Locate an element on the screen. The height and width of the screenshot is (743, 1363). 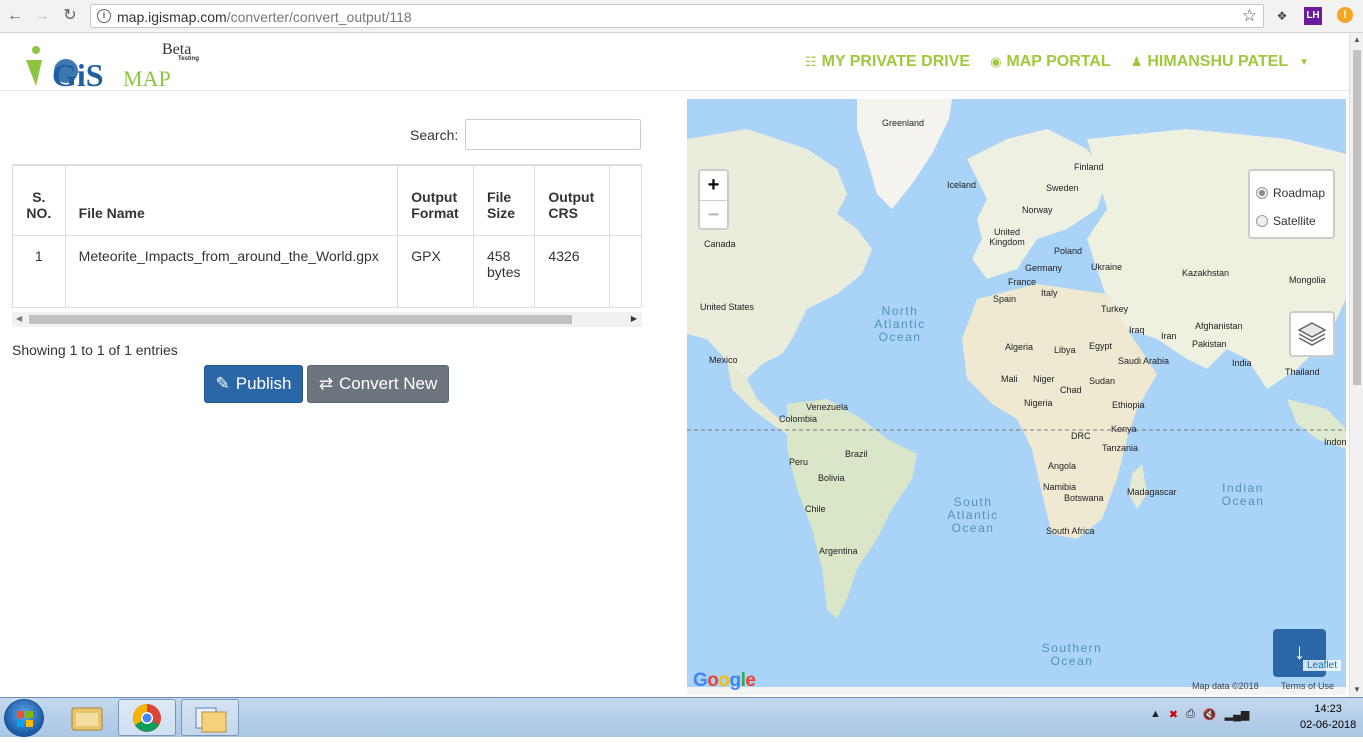
map-label: Greenland is located at coordinates (903, 123).